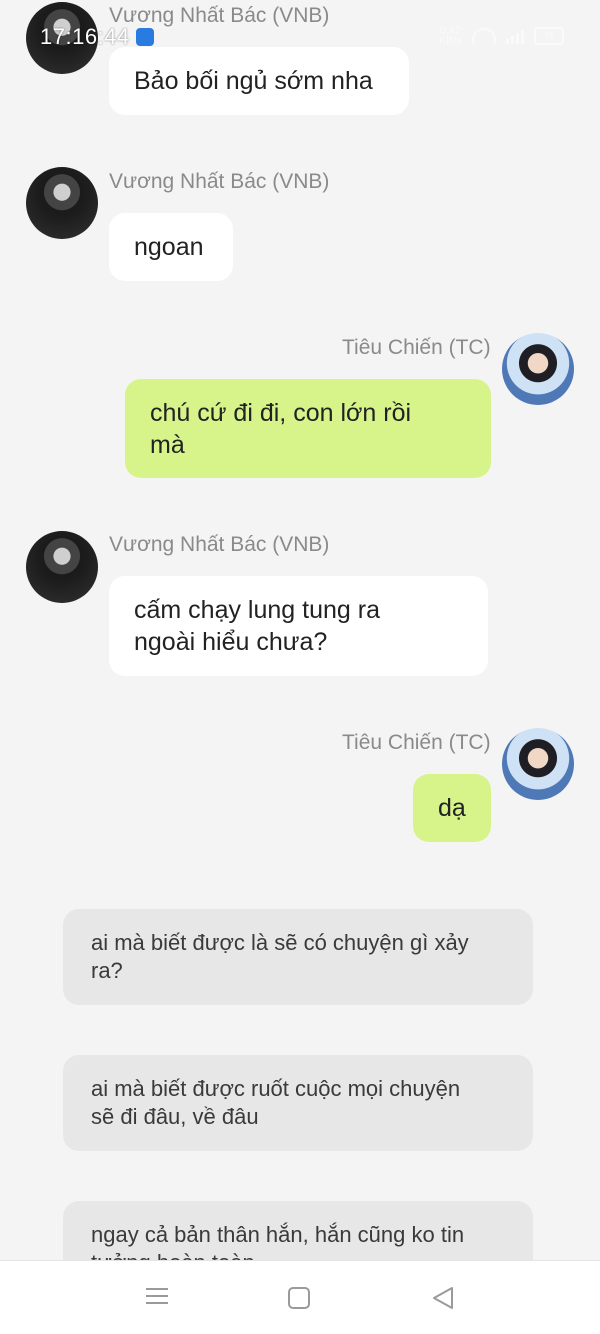 This screenshot has height=1334, width=600. I want to click on message-line: ngoan, so click(169, 247).